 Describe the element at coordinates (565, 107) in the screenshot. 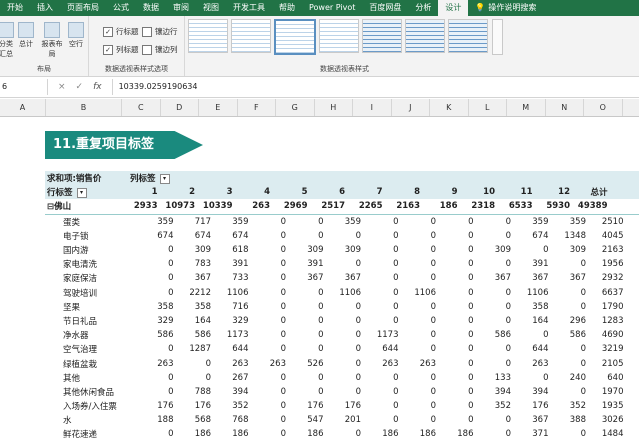

I see `column-header: N` at that location.